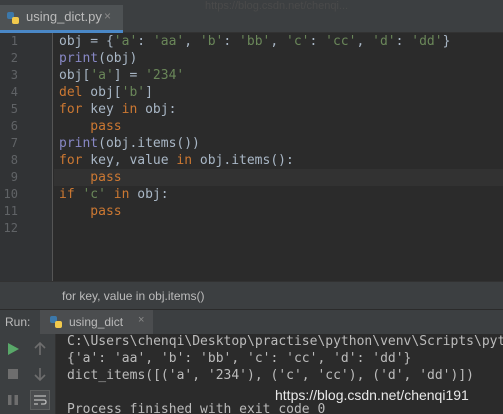 The height and width of the screenshot is (414, 503). What do you see at coordinates (28, 374) in the screenshot?
I see `run-toolbar` at bounding box center [28, 374].